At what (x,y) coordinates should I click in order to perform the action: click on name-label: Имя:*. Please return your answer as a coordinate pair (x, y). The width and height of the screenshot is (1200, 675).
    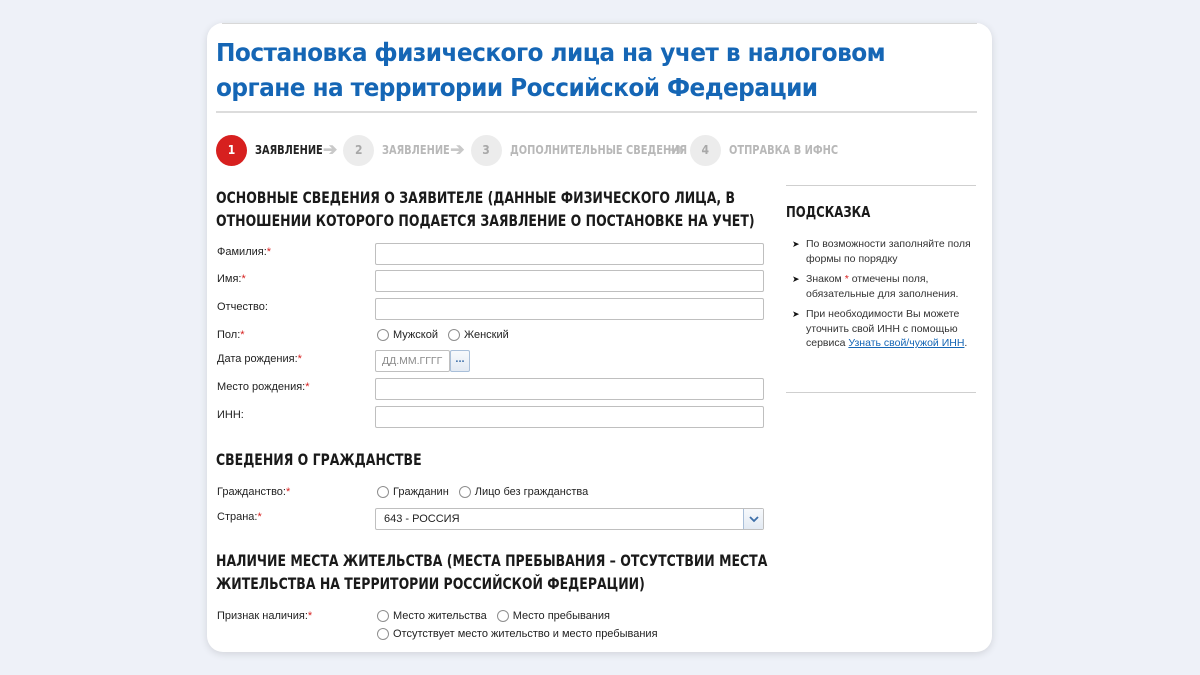
    Looking at the image, I should click on (231, 279).